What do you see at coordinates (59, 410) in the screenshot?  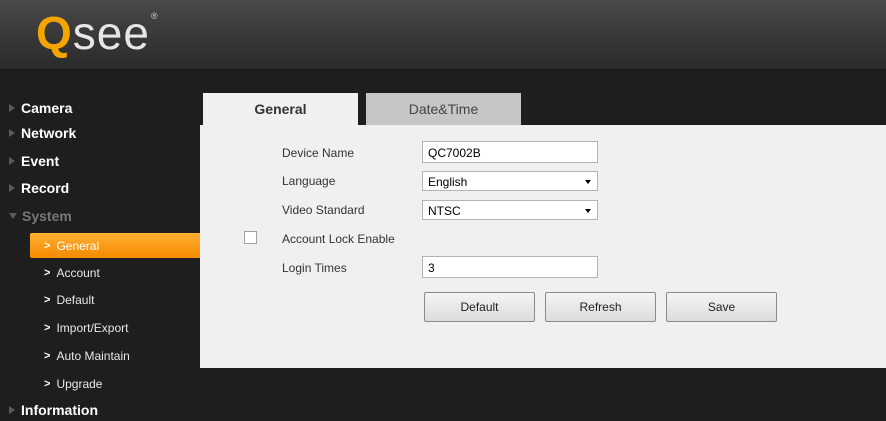 I see `sidebar-item-label: Information` at bounding box center [59, 410].